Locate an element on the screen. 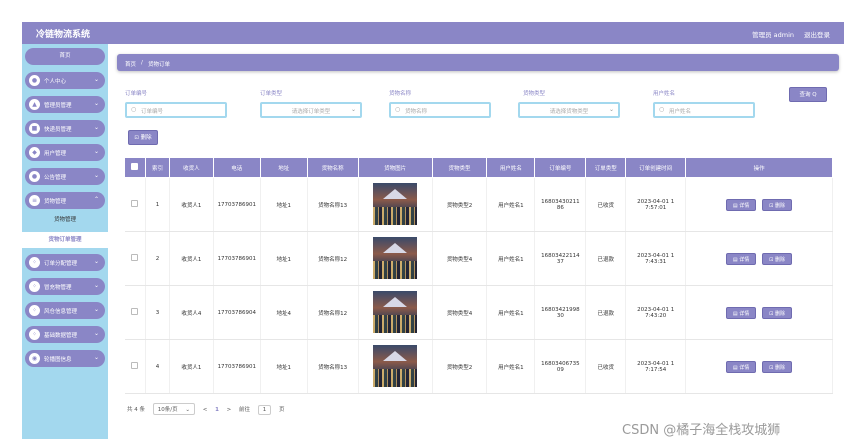 This screenshot has width=865, height=447. header-created-time: 订单创建时间 is located at coordinates (656, 167).